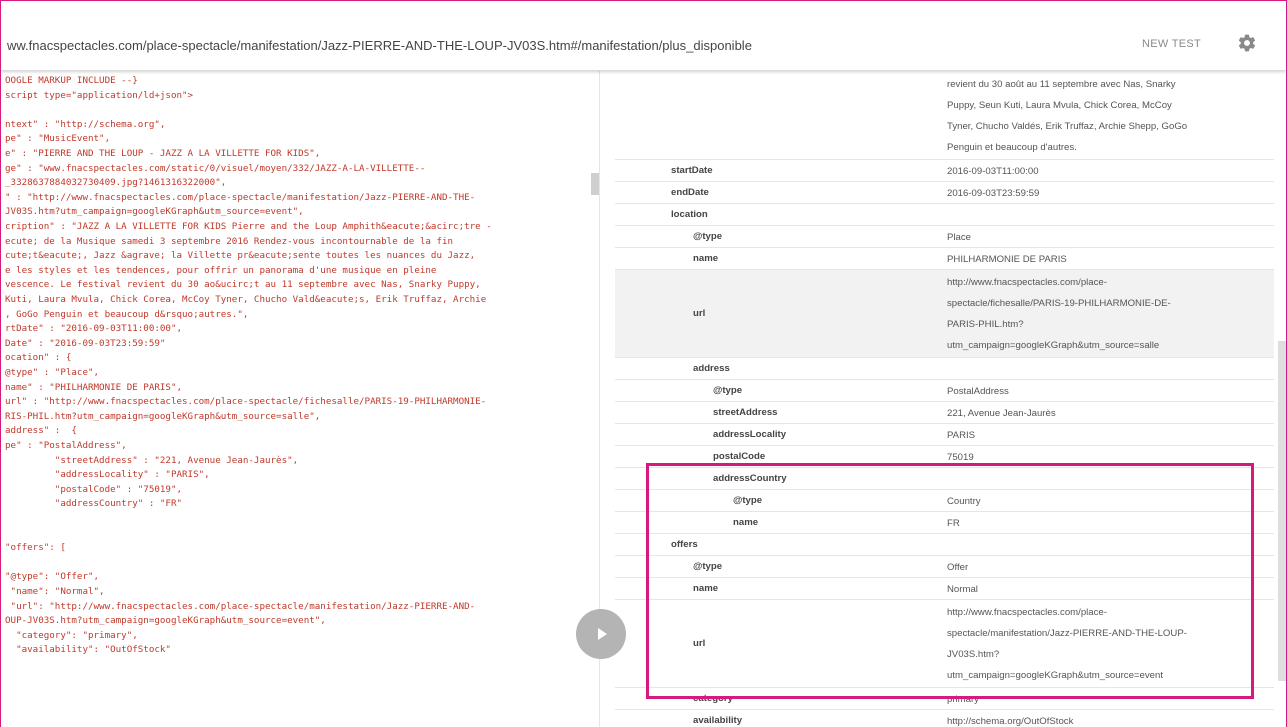 Image resolution: width=1287 pixels, height=727 pixels. I want to click on gear-icon, so click(1247, 43).